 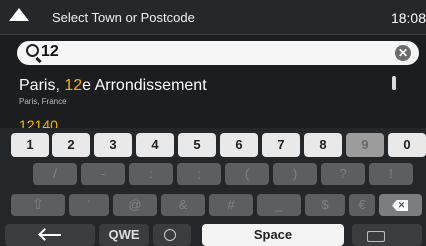 I want to click on back-arrow-icon, so click(x=51, y=235).